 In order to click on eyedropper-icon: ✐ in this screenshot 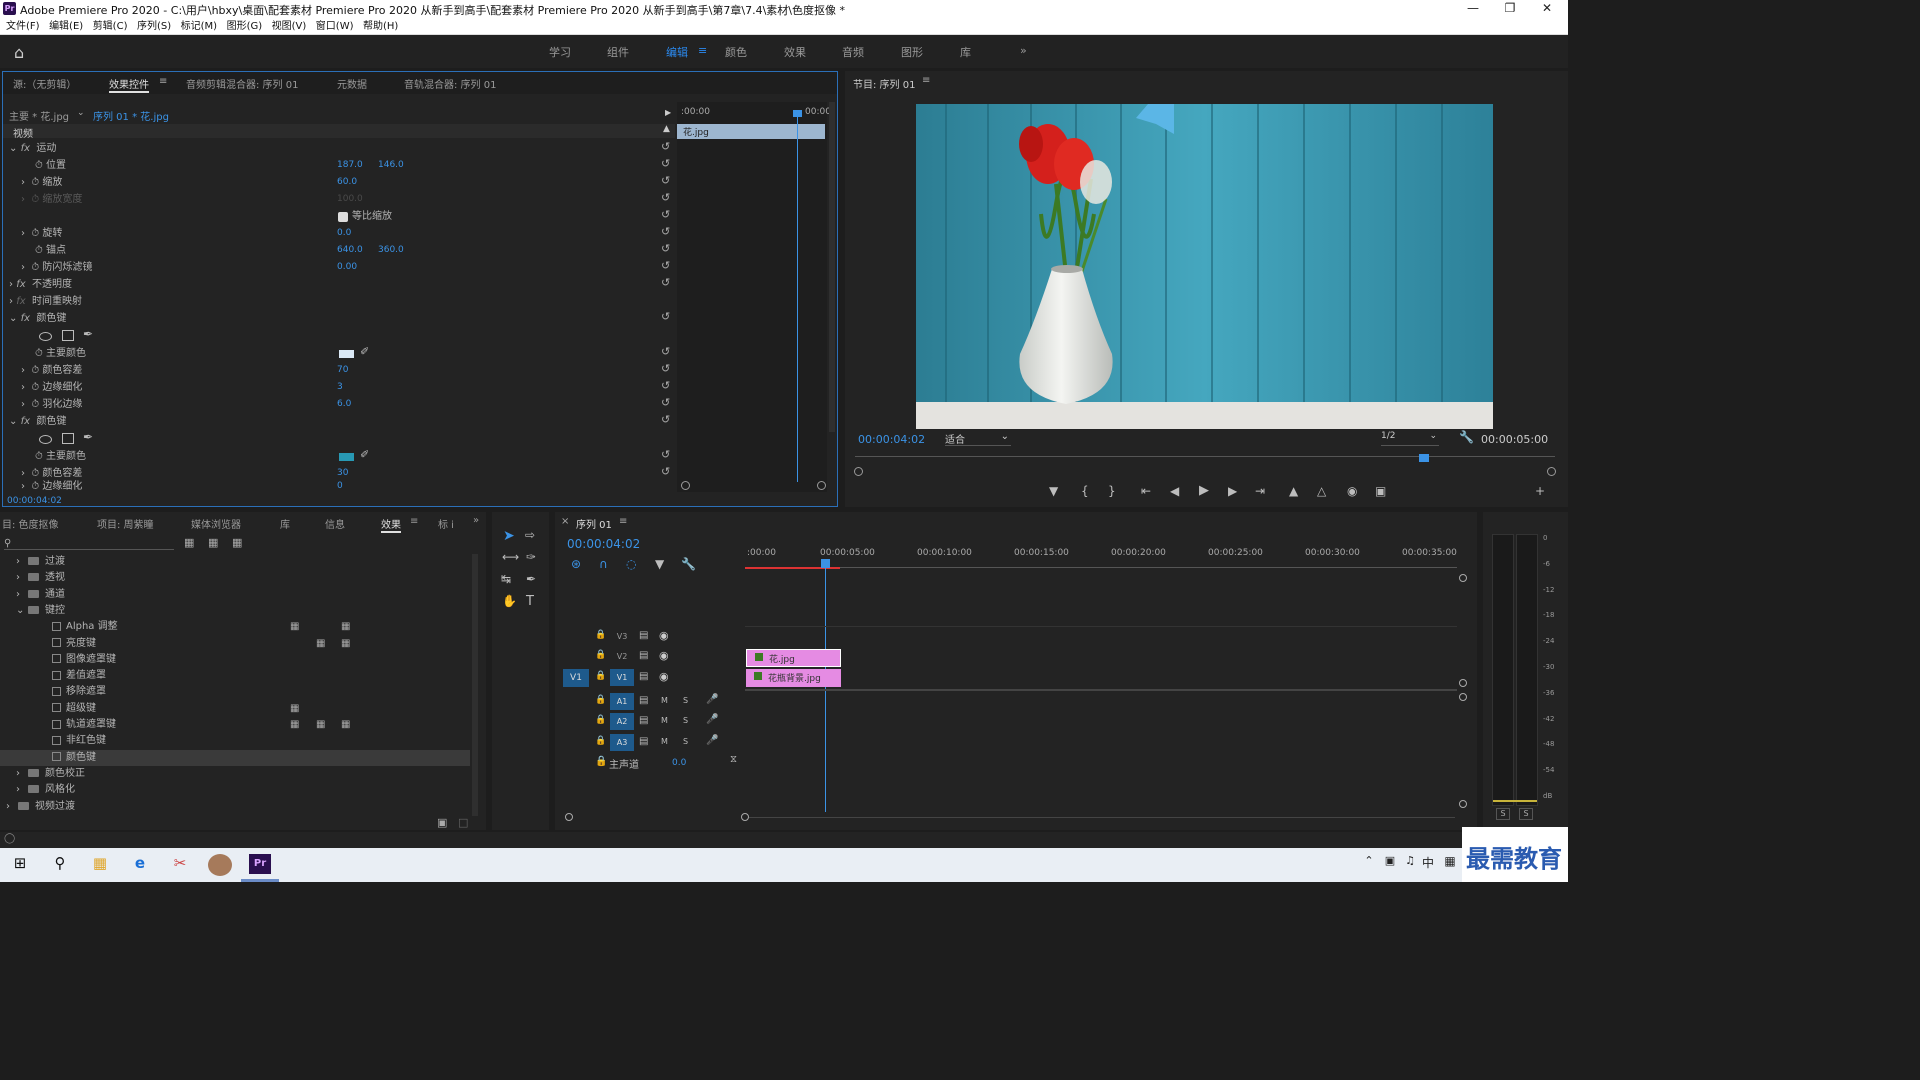, I will do `click(364, 454)`.